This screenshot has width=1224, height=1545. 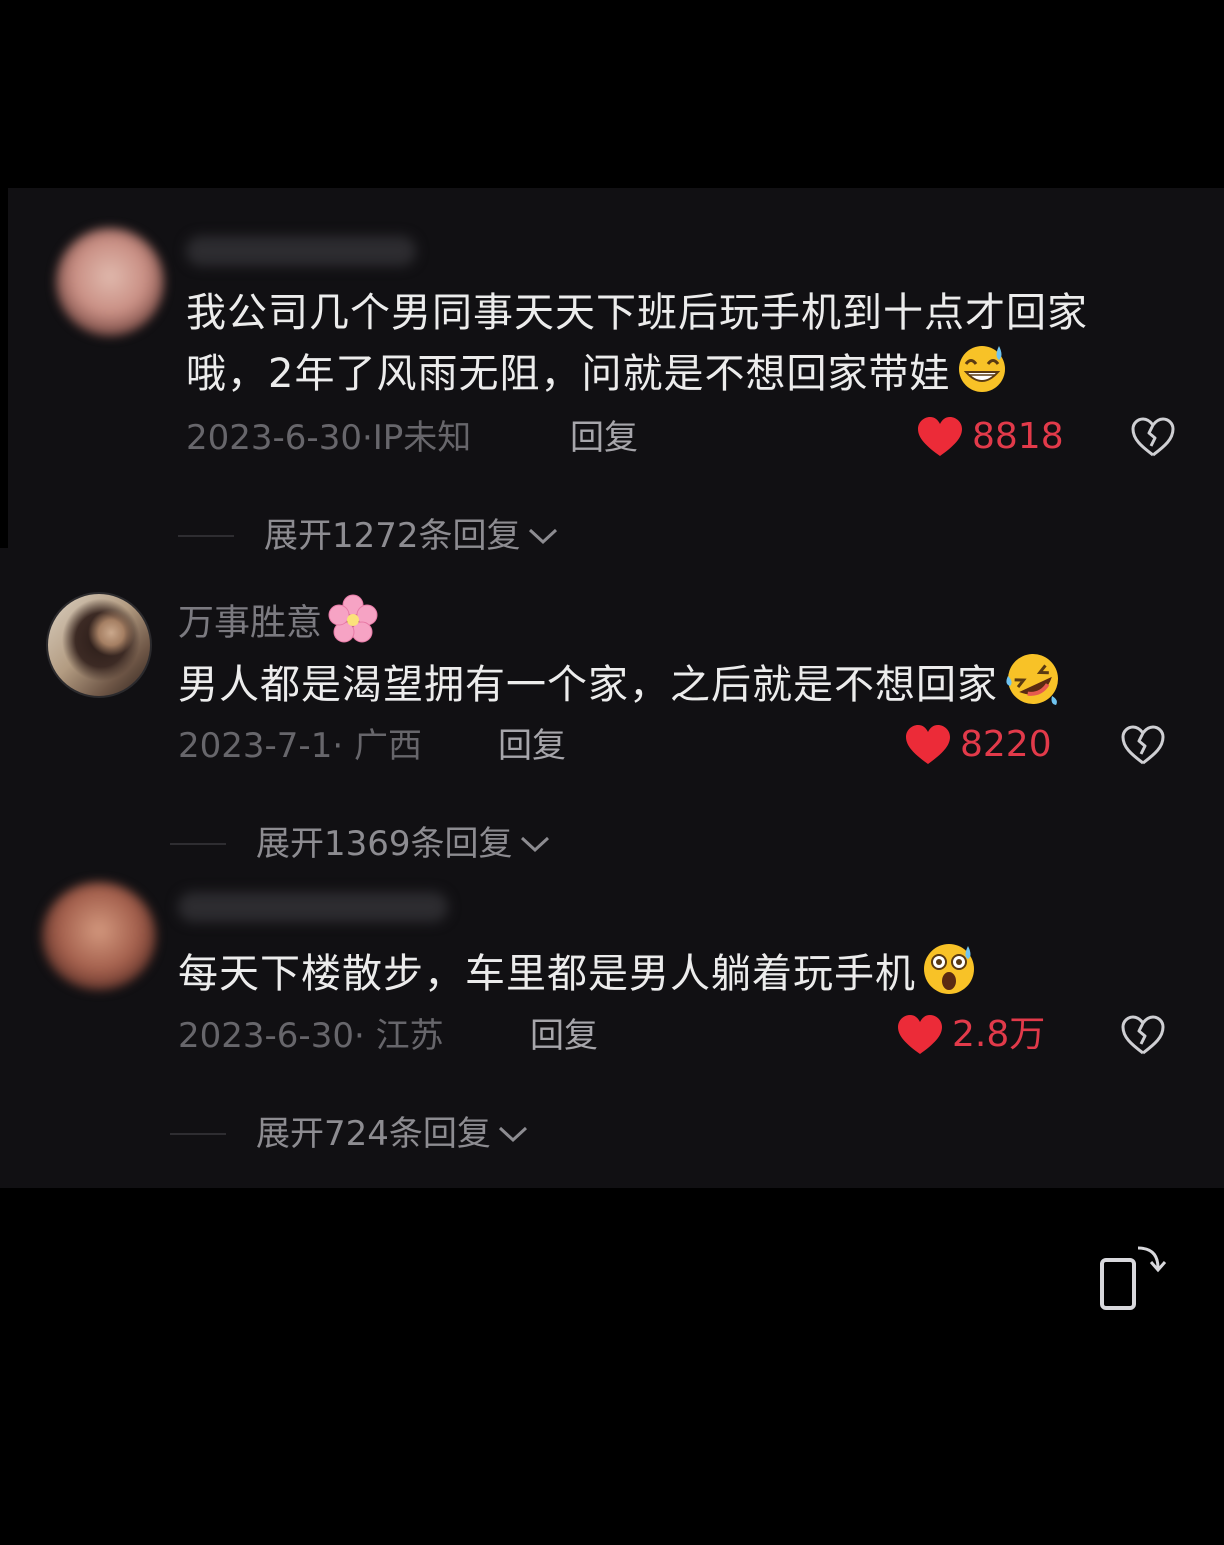 I want to click on expand-replies-button: 展开1272条回复, so click(x=368, y=536).